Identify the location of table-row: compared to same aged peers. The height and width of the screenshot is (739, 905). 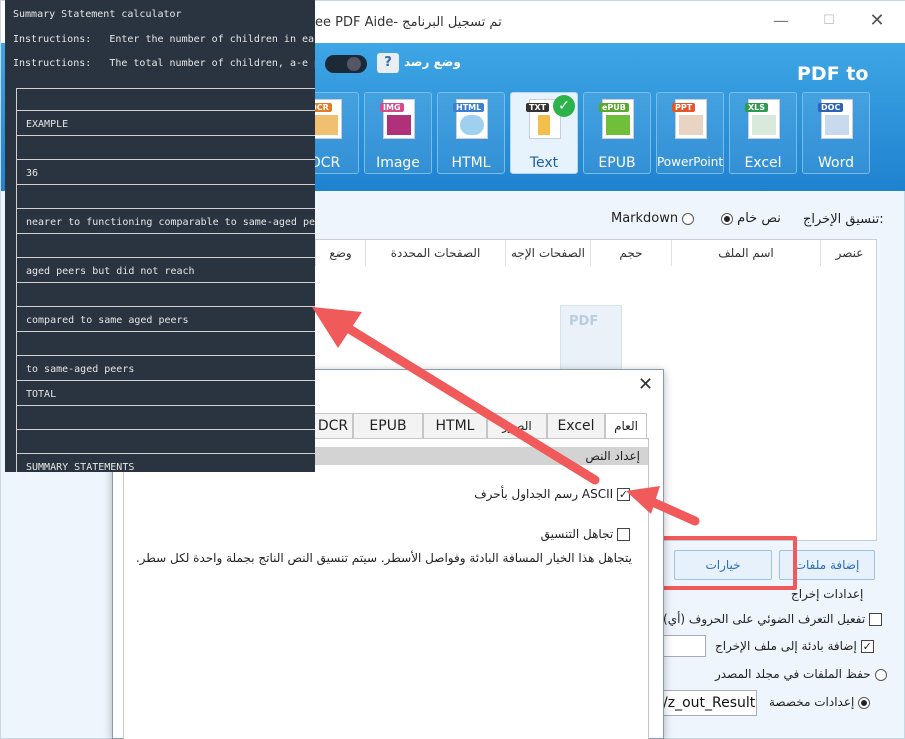
(107, 320).